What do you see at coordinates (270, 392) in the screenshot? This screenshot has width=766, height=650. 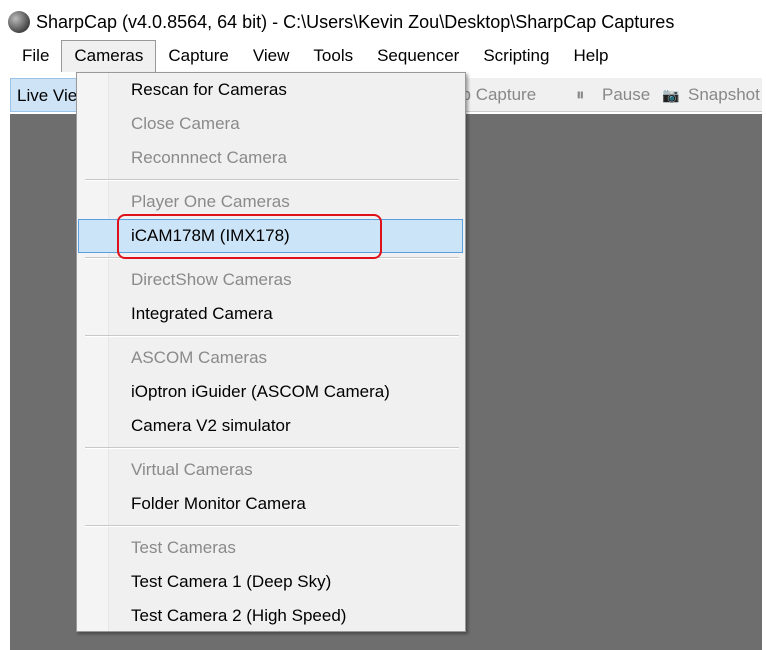 I see `menu-item: iOptron iGuider (ASCOM Camera)` at bounding box center [270, 392].